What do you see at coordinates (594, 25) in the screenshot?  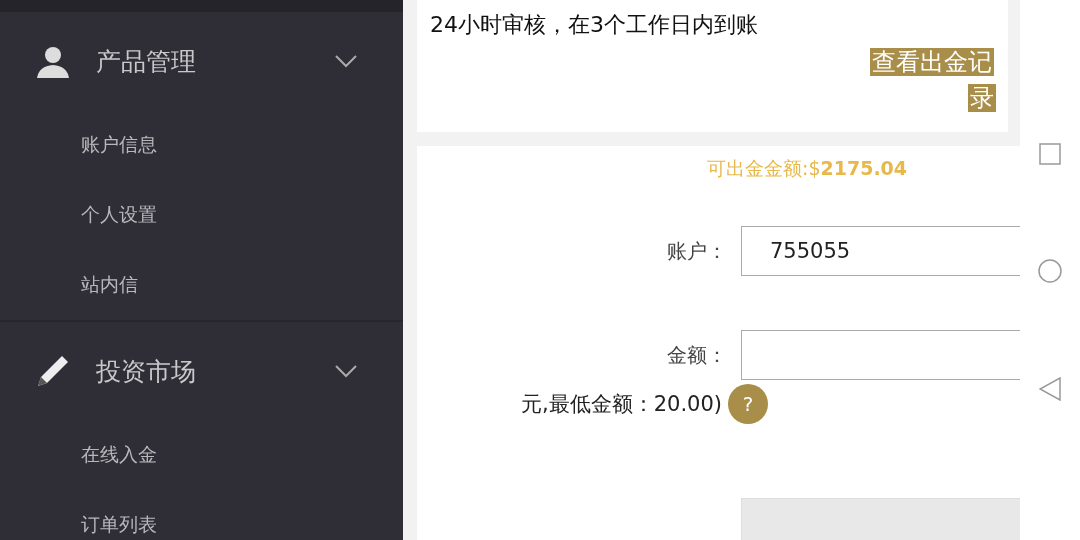 I see `notice-text: 24小时审核，在3个工作日内到账` at bounding box center [594, 25].